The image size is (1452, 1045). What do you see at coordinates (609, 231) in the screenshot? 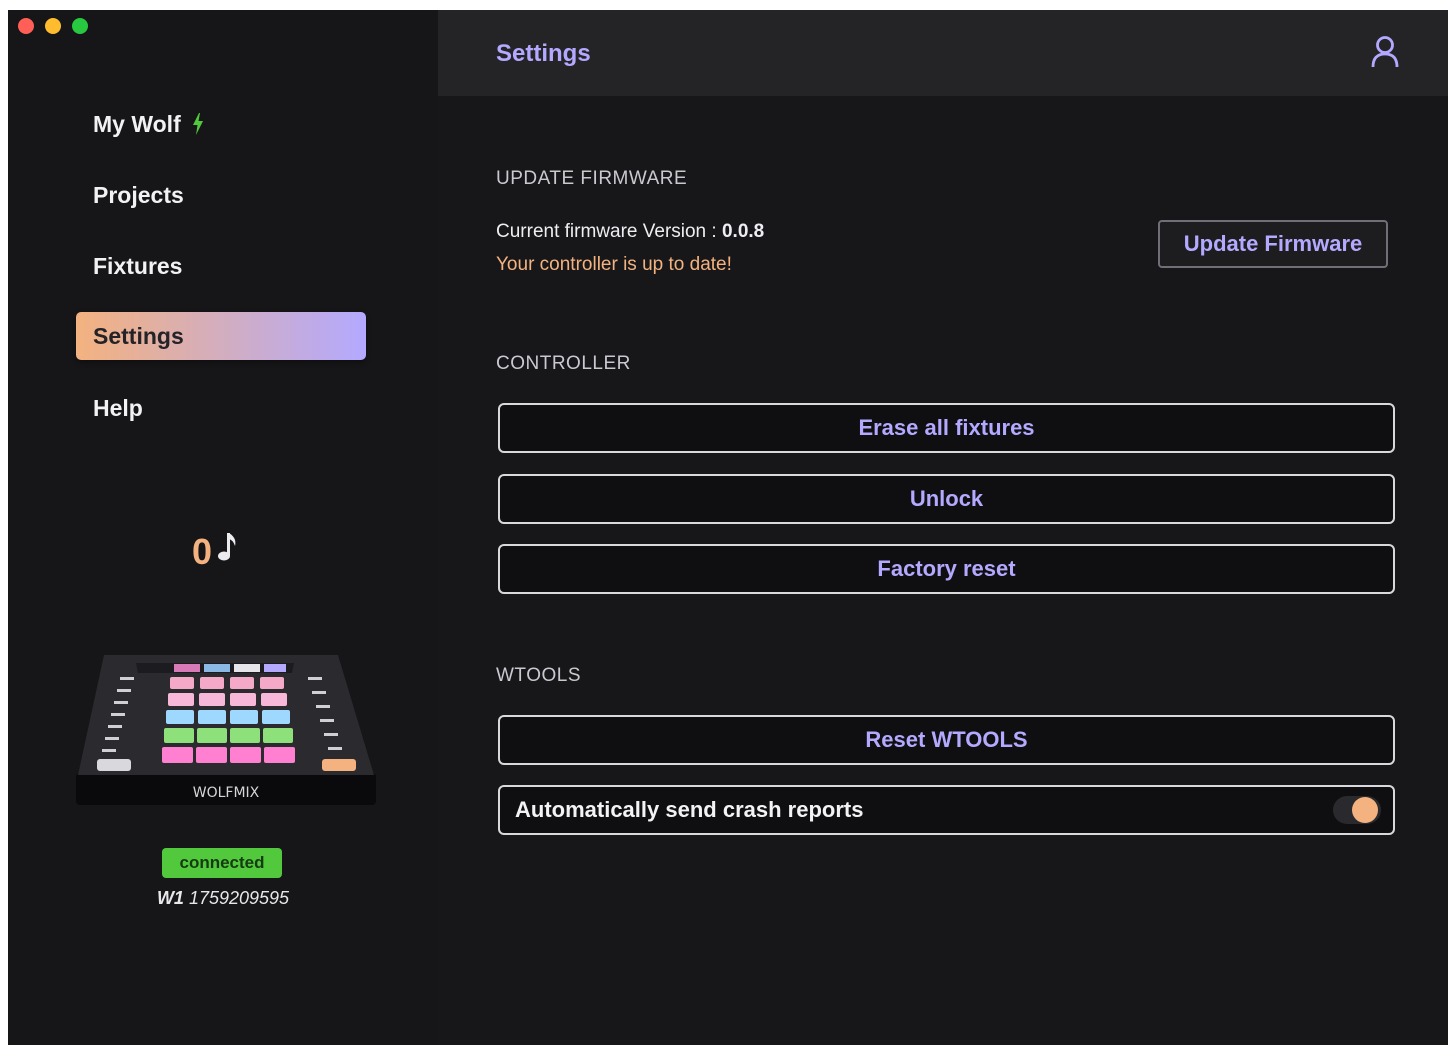
I see `firmware-version-label: Current firmware Version :` at bounding box center [609, 231].